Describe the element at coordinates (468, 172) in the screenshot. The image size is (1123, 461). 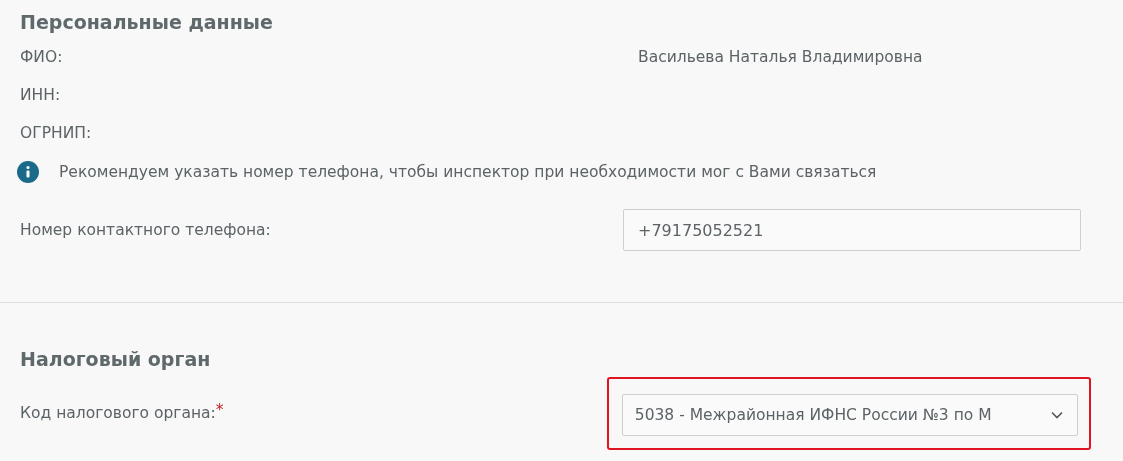
I see `info-message: Рекомендуем указать номер телефона, чтобы инспектор при необходимости мог с Вами связаться` at that location.